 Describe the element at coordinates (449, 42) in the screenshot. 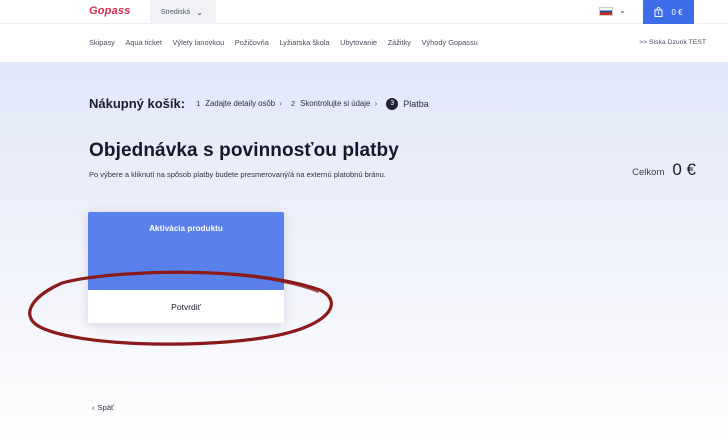

I see `nav-item-vyhody-gopassu: Výhody Gopassu` at that location.